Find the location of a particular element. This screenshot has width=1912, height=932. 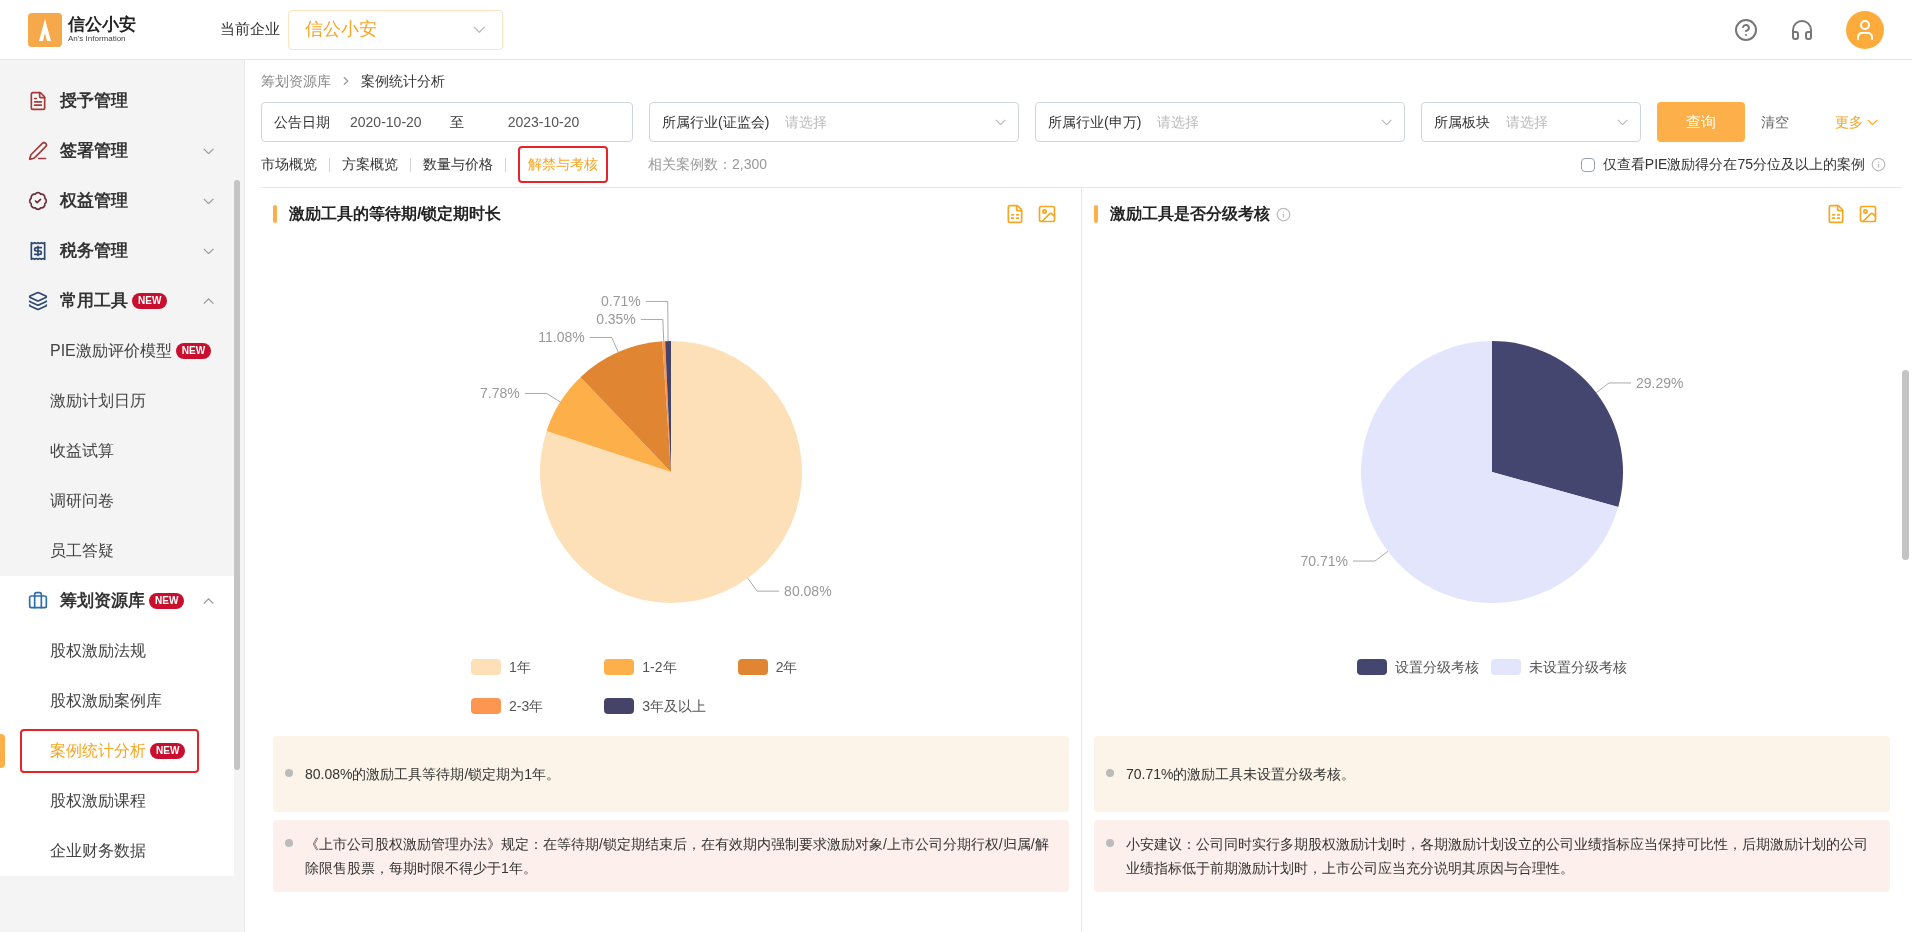

sidebar-group-label: 税务管理 is located at coordinates (94, 251).